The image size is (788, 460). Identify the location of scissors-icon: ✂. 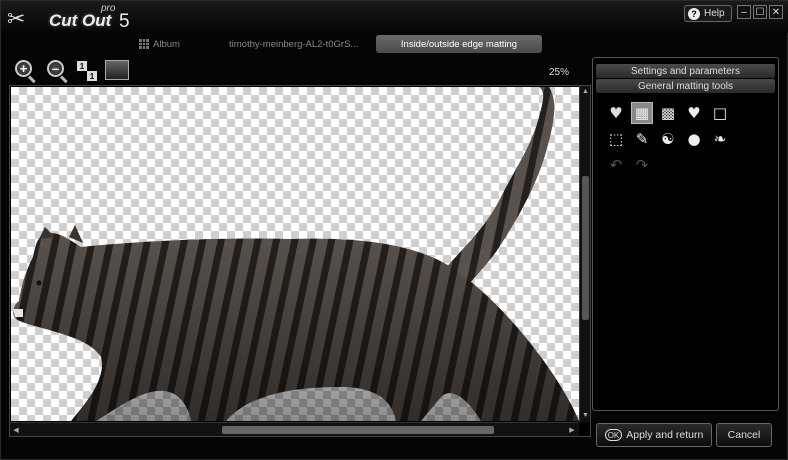
(16, 19).